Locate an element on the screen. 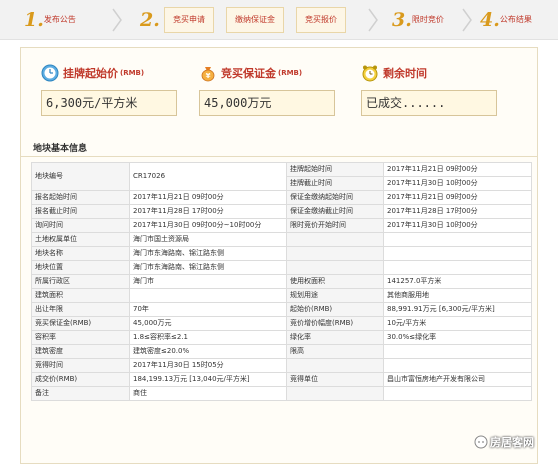 This screenshot has width=558, height=466. field-label: 地块位置 is located at coordinates (80, 267).